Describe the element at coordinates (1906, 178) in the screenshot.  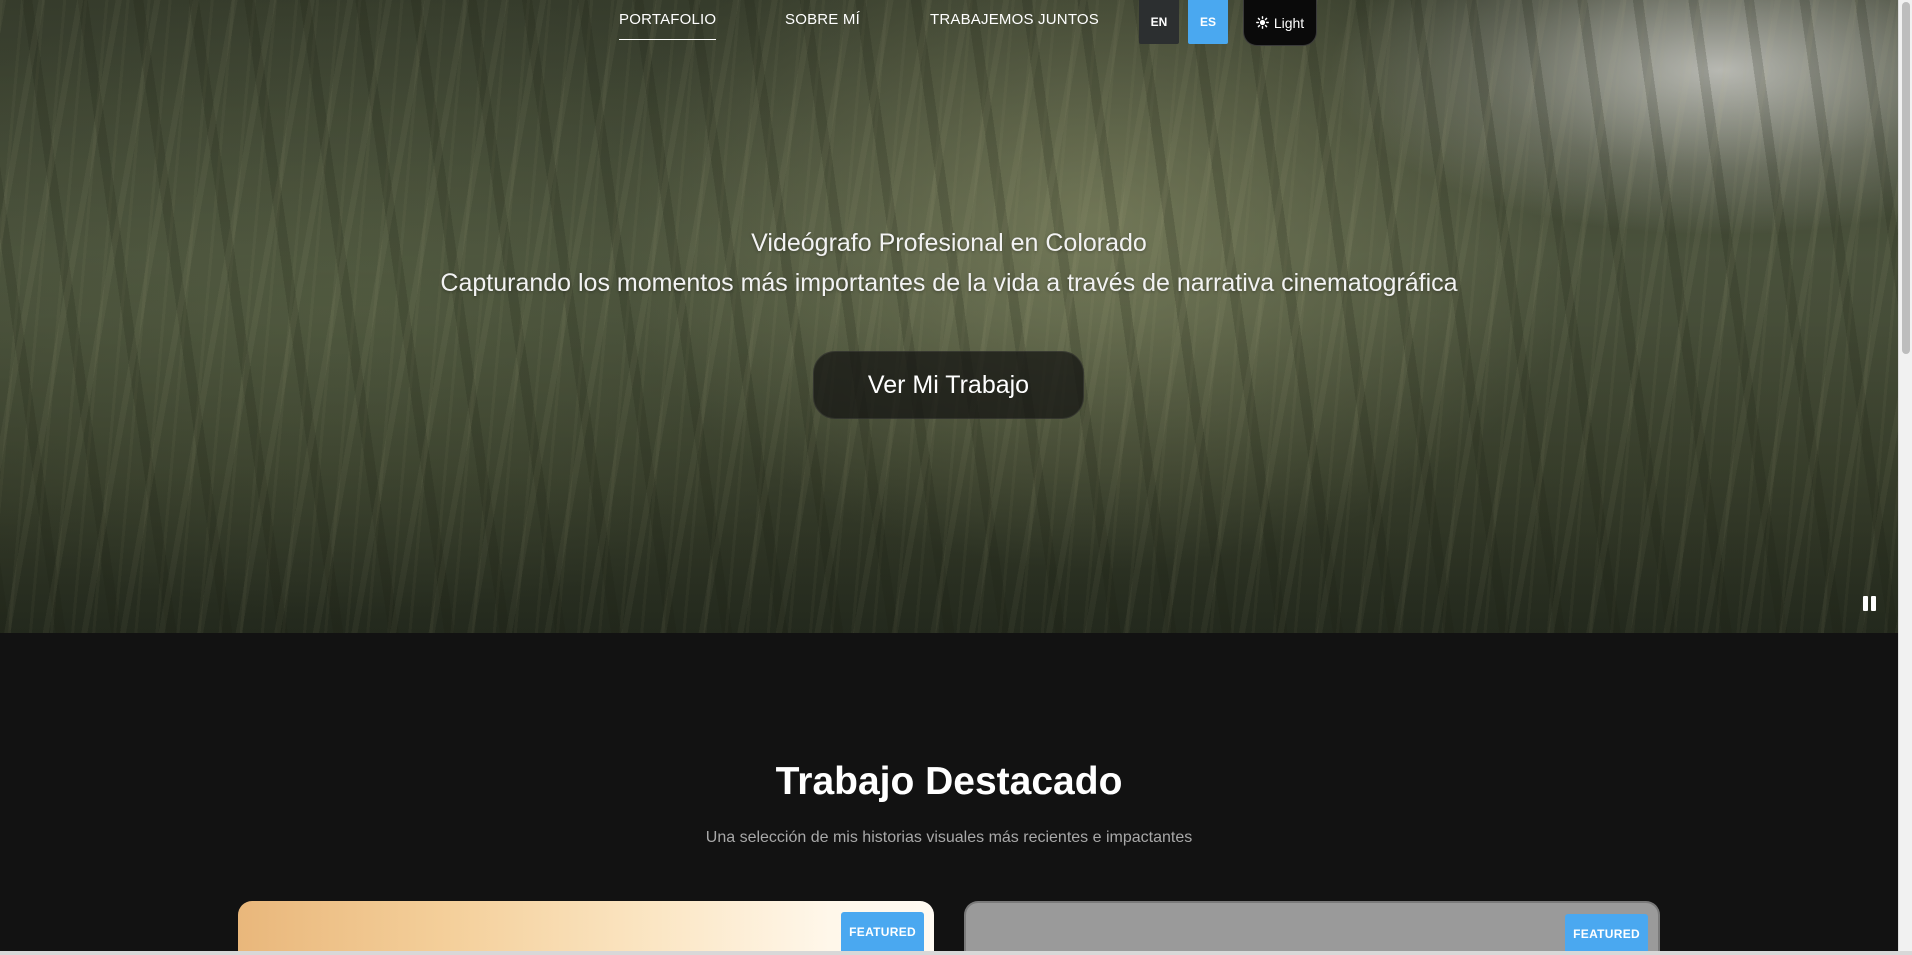
I see `scrollbar-thumb` at that location.